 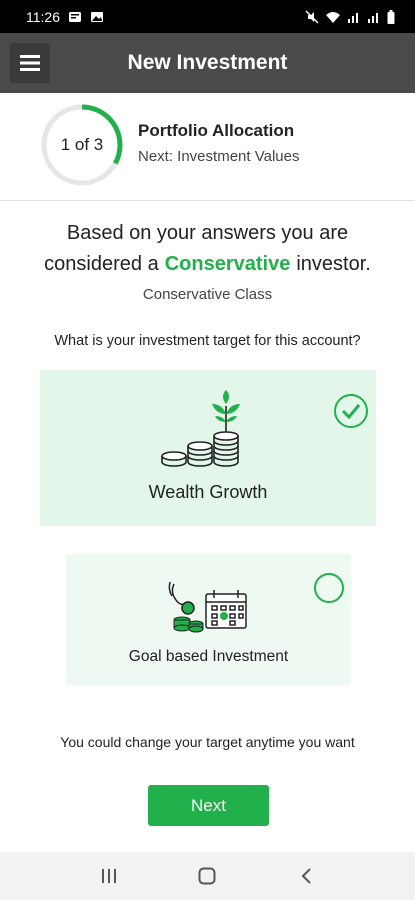 I want to click on mute-icon, so click(x=312, y=16).